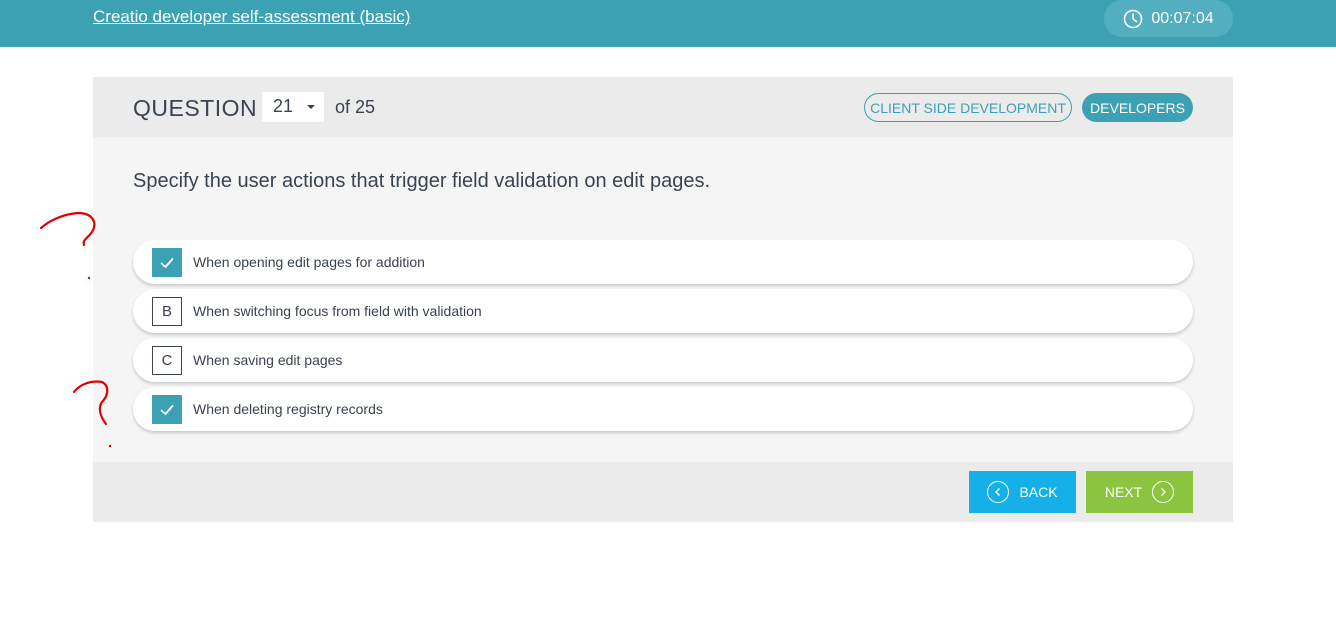 The width and height of the screenshot is (1336, 638). Describe the element at coordinates (1163, 492) in the screenshot. I see `chevron-right-icon` at that location.